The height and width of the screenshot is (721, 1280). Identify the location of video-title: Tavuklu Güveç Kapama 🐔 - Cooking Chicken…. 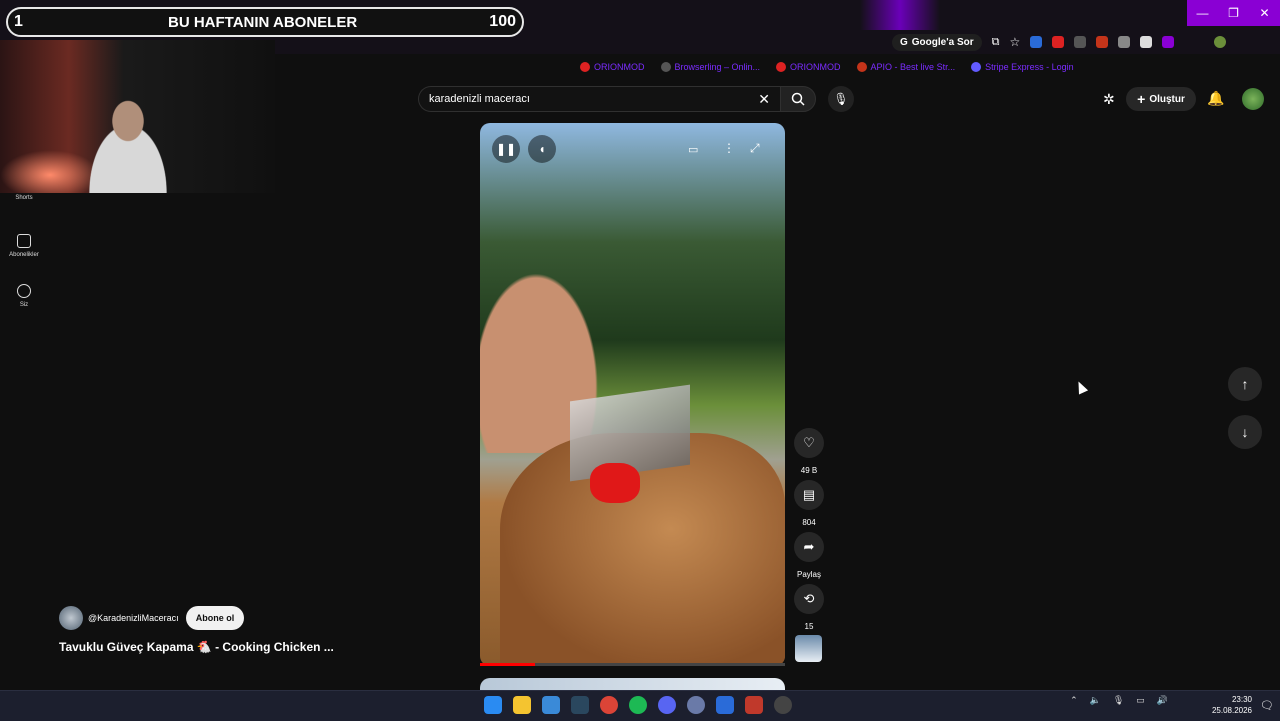
(196, 647).